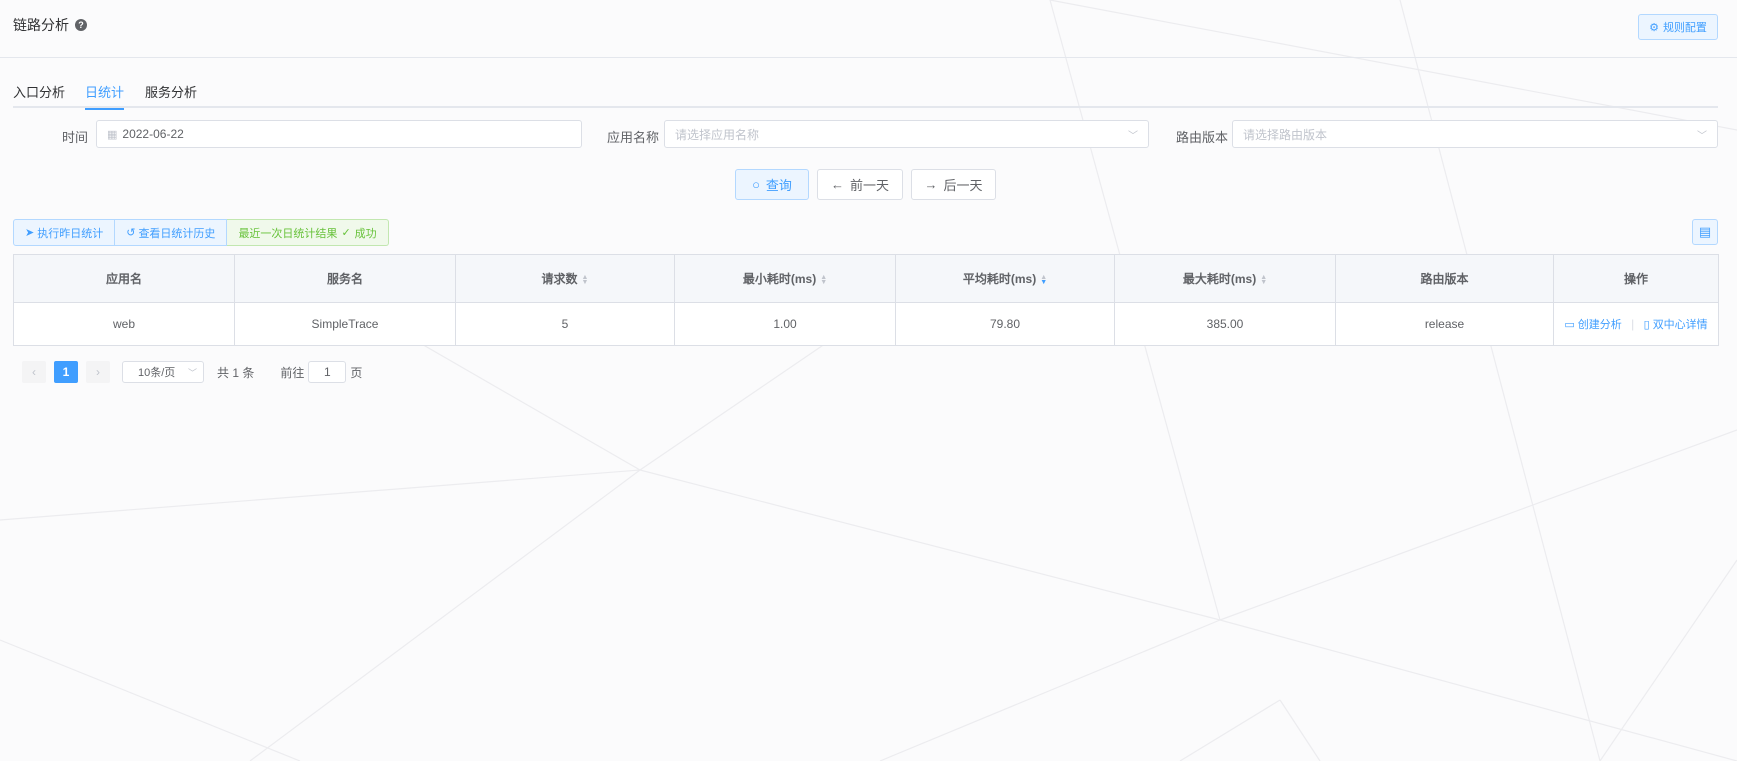  What do you see at coordinates (39, 94) in the screenshot?
I see `tab-entry-analysis: 入口分析` at bounding box center [39, 94].